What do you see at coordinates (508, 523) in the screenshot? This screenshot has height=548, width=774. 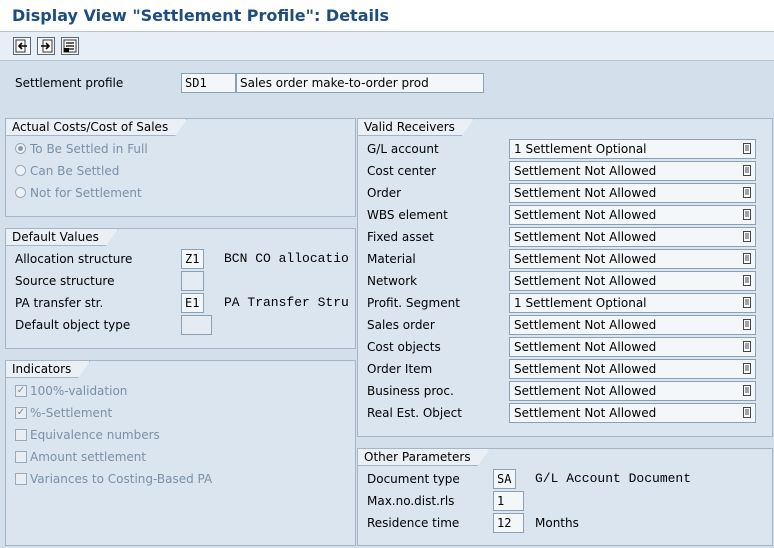 I see `residence-time-field: 12` at bounding box center [508, 523].